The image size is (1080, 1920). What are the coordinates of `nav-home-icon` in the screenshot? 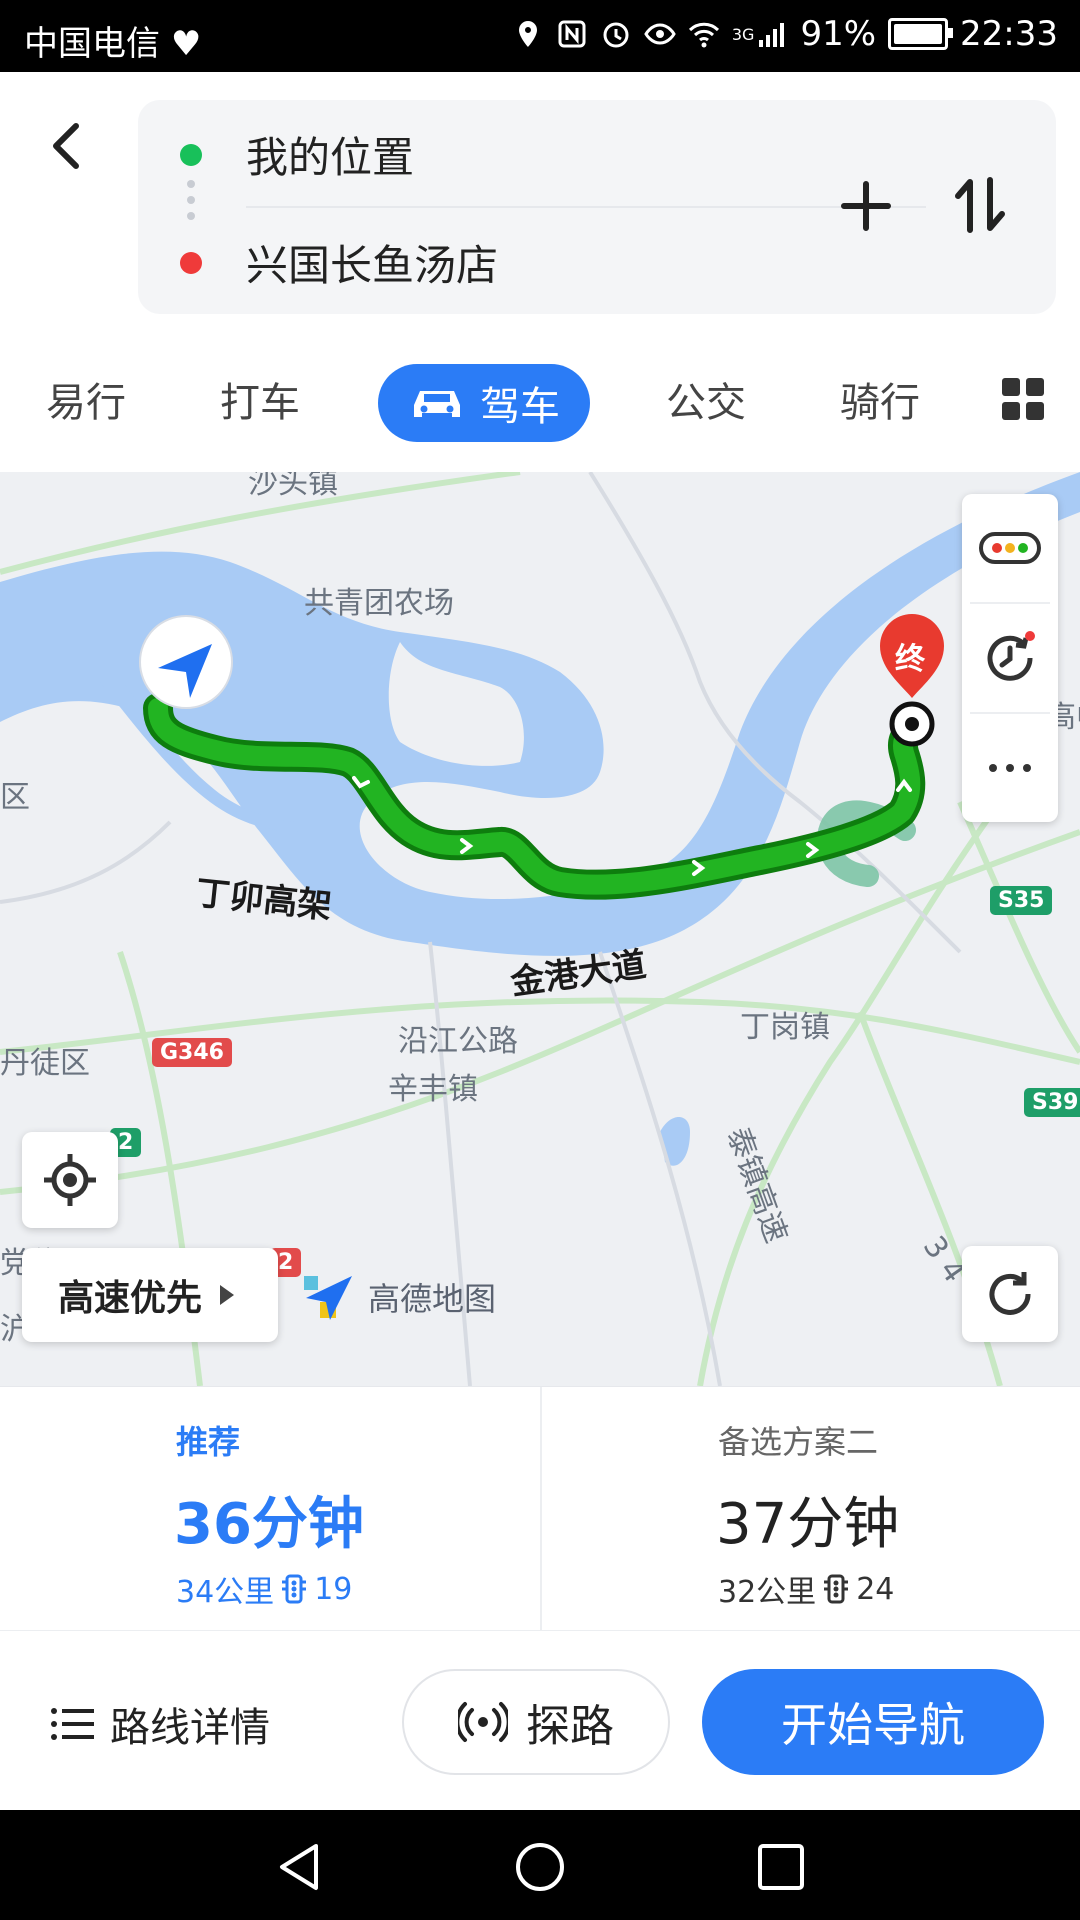 It's located at (540, 1867).